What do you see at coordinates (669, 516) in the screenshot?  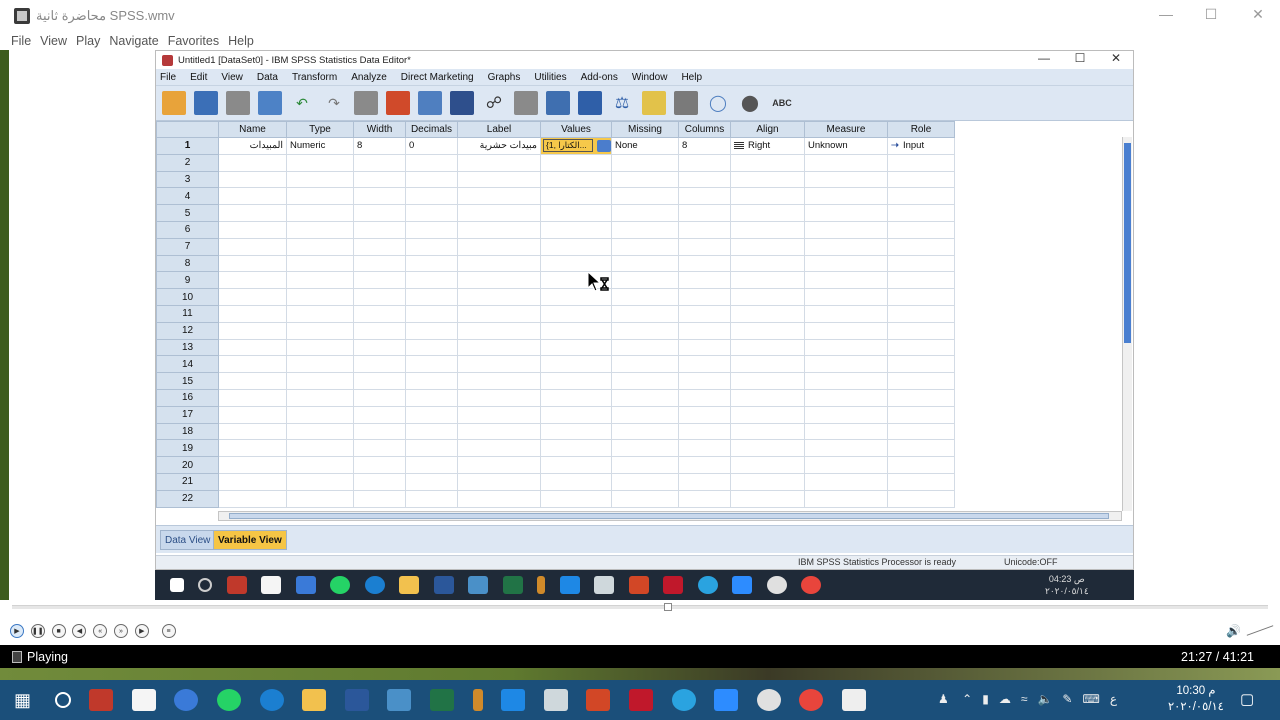 I see `horizontal-scroll-thumb` at bounding box center [669, 516].